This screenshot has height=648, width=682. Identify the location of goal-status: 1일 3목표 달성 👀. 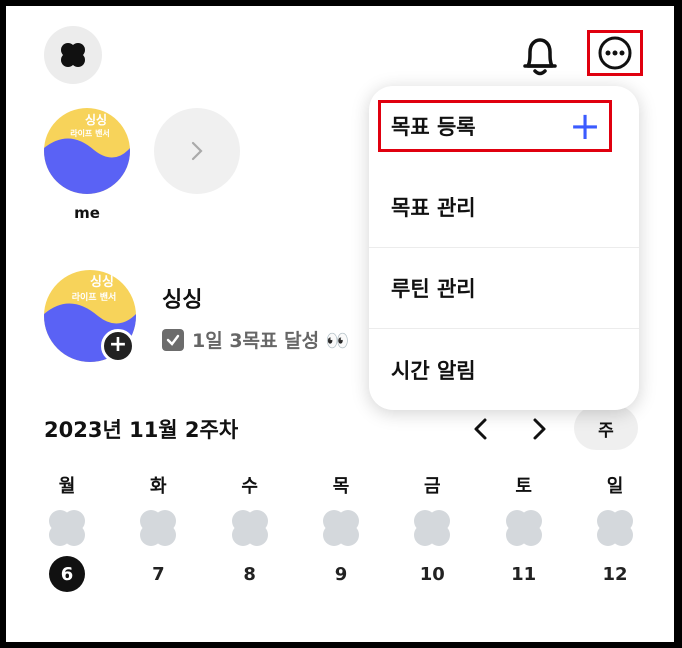
(255, 339).